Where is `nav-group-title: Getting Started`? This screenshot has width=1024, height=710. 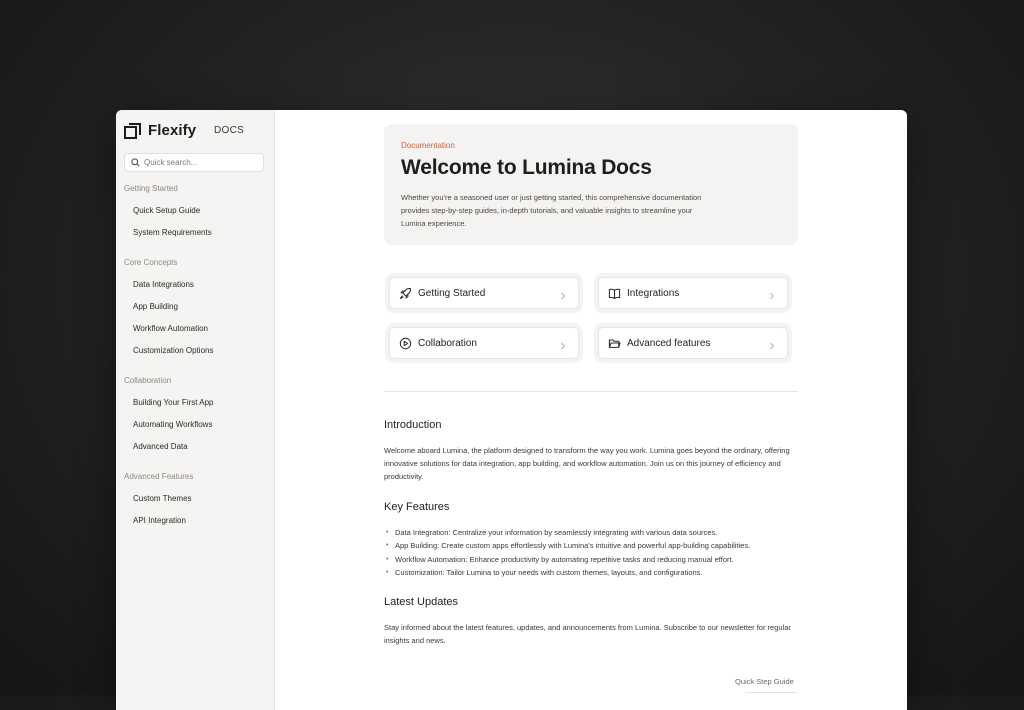 nav-group-title: Getting Started is located at coordinates (151, 188).